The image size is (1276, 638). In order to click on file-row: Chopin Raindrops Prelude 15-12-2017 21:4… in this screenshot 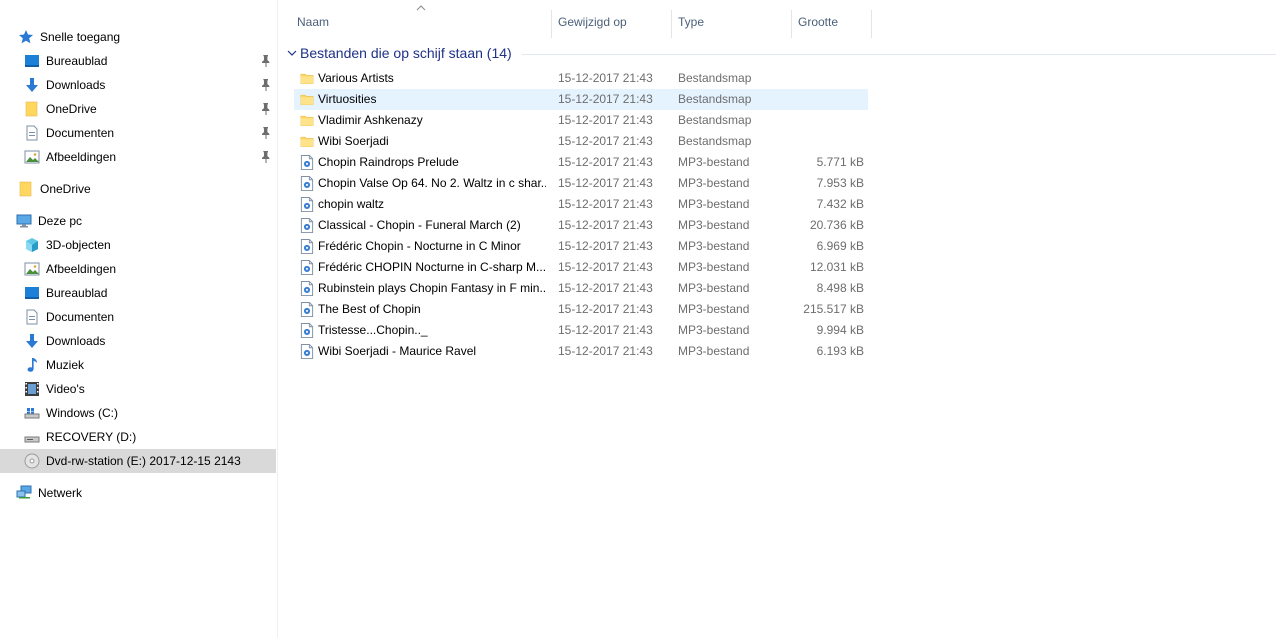, I will do `click(581, 162)`.